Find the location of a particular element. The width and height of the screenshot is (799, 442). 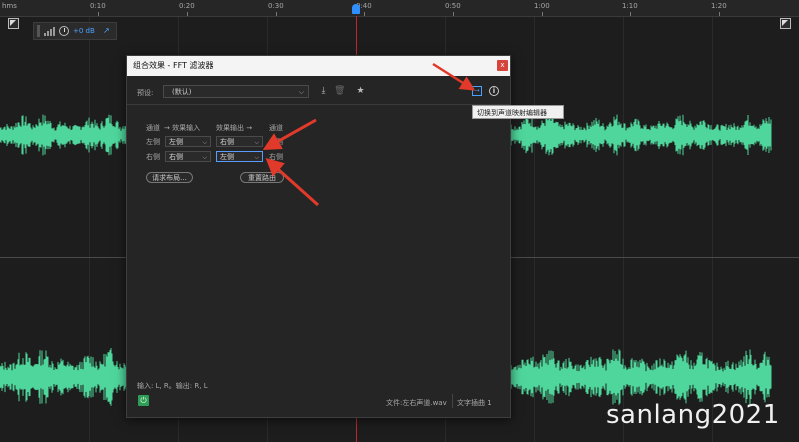

pin-icon: ↗ is located at coordinates (108, 31).